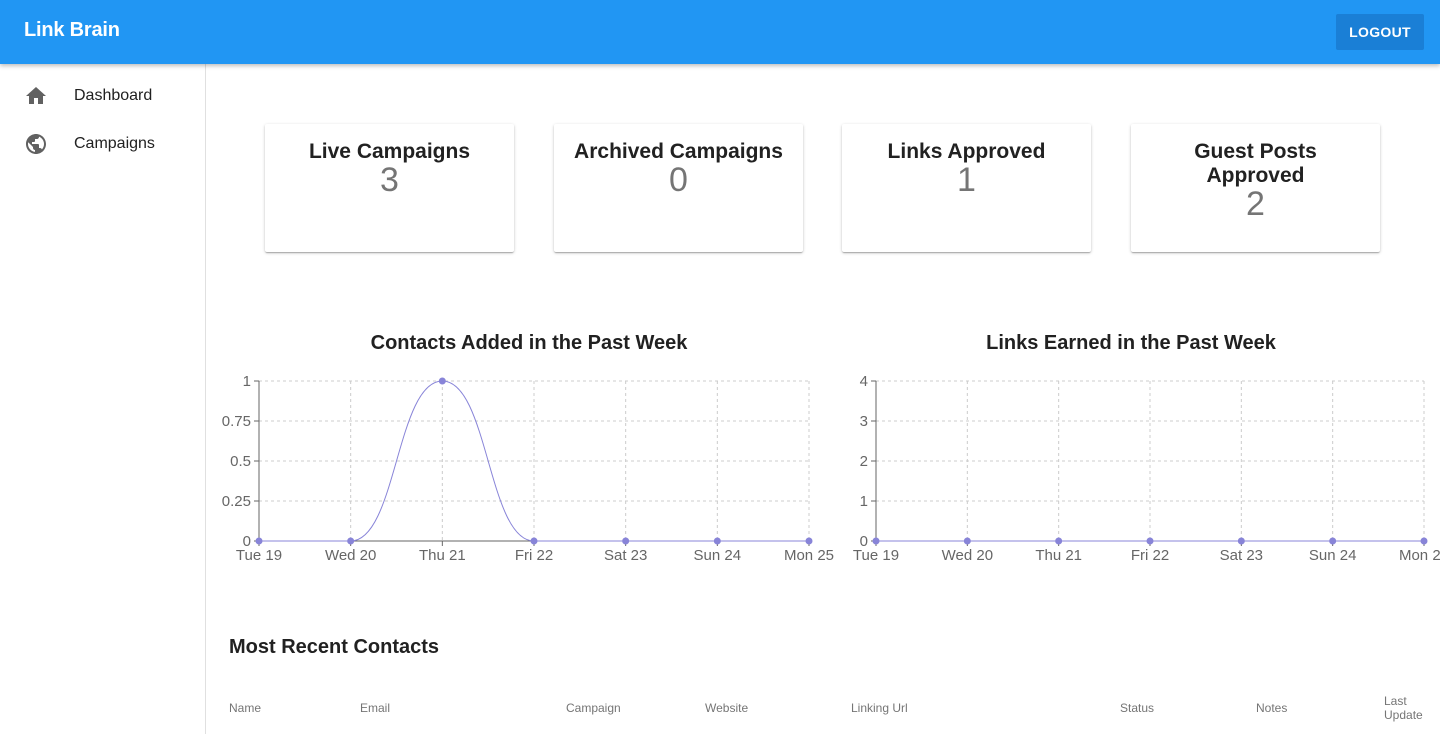 The image size is (1440, 734). I want to click on column-header-name: Name, so click(245, 708).